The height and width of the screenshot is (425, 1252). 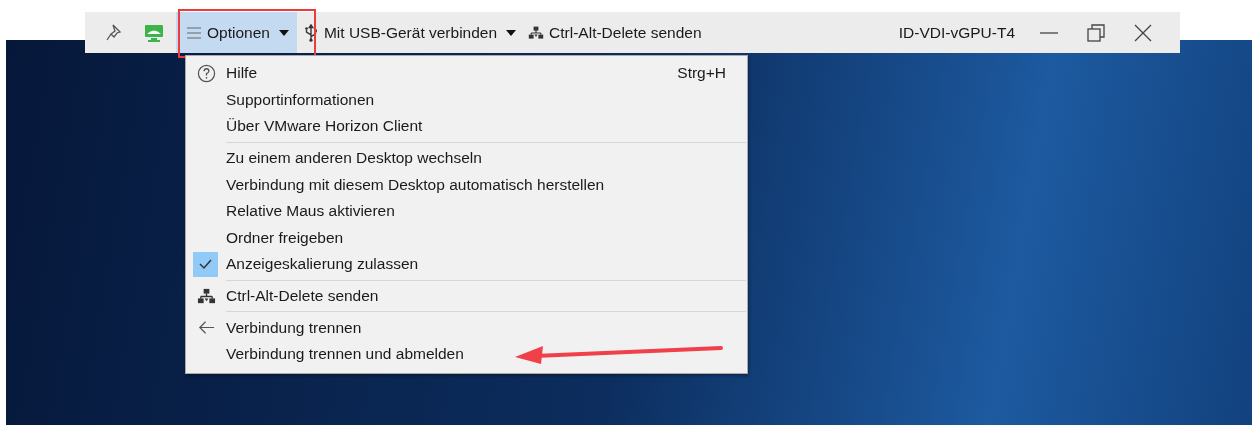 What do you see at coordinates (466, 296) in the screenshot?
I see `menu-item: Ctrl-Alt-Delete senden` at bounding box center [466, 296].